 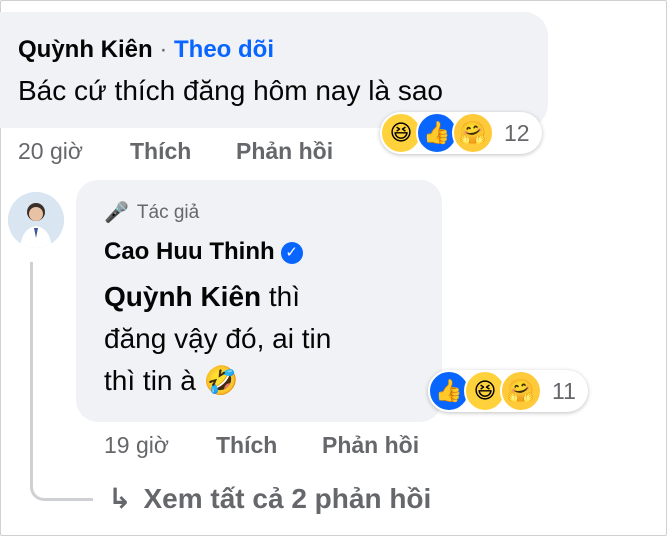 What do you see at coordinates (291, 252) in the screenshot?
I see `verified-badge-icon: ✓` at bounding box center [291, 252].